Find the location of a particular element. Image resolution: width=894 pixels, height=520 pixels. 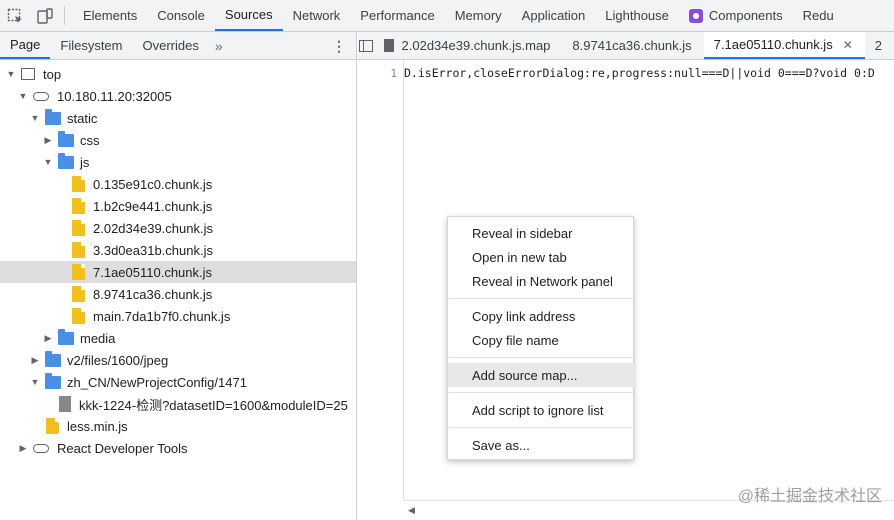

tree-item-label: media is located at coordinates (98, 338).